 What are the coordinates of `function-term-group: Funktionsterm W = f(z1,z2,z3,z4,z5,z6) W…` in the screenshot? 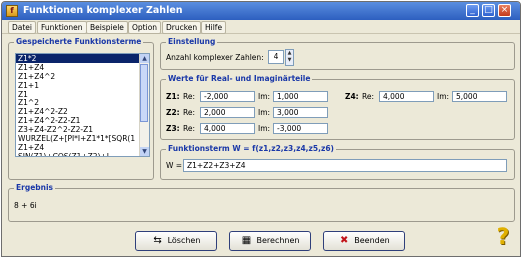 It's located at (337, 162).